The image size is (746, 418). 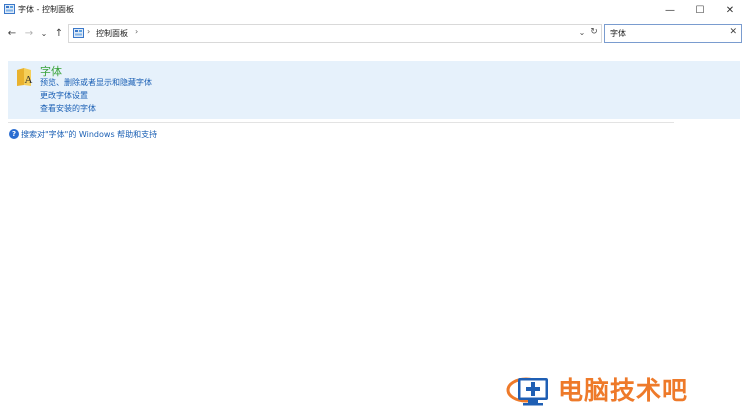 I want to click on back-button: ←, so click(x=12, y=33).